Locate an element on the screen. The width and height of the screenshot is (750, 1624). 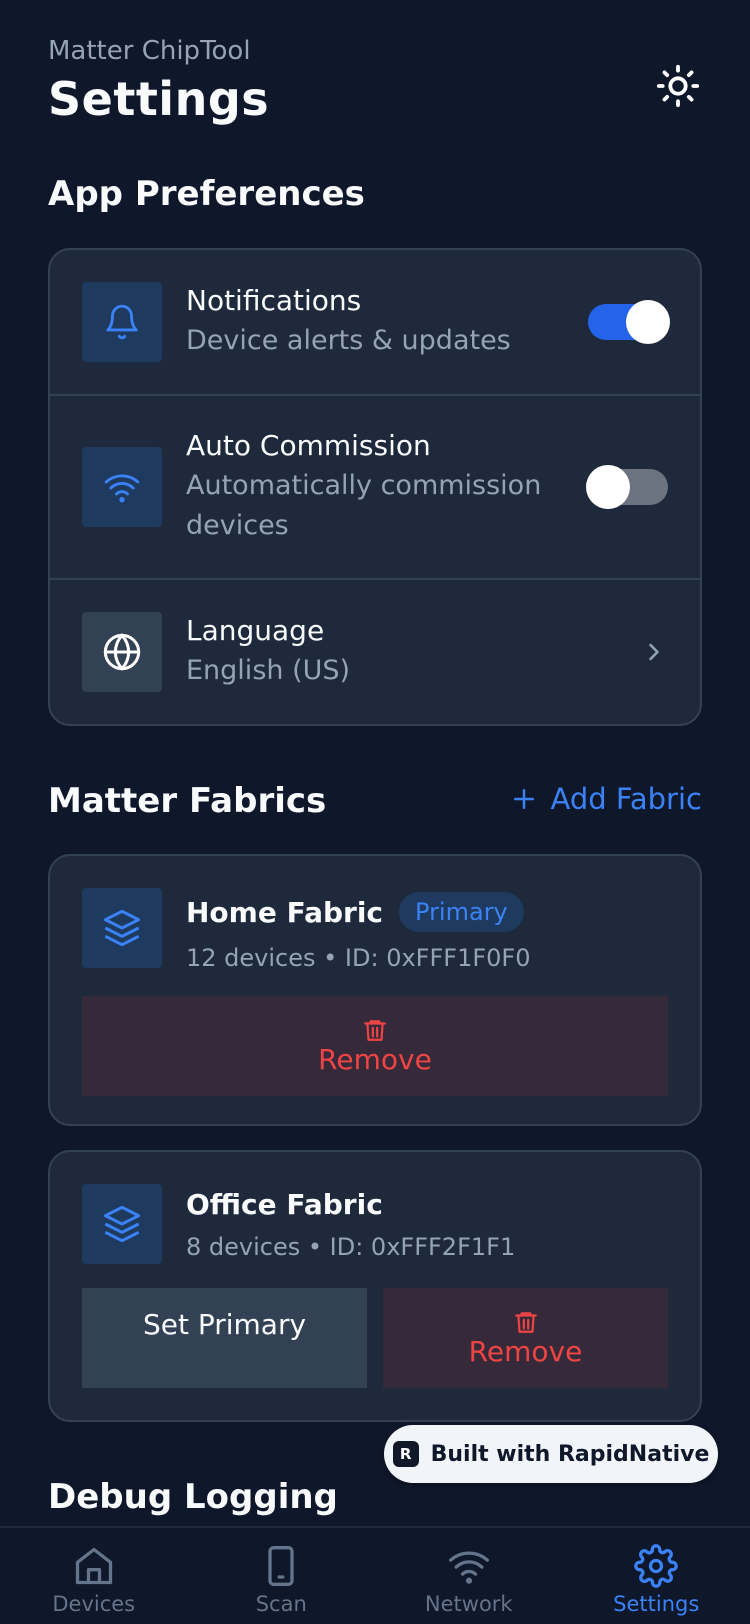
tab-devices: Devices is located at coordinates (94, 1576).